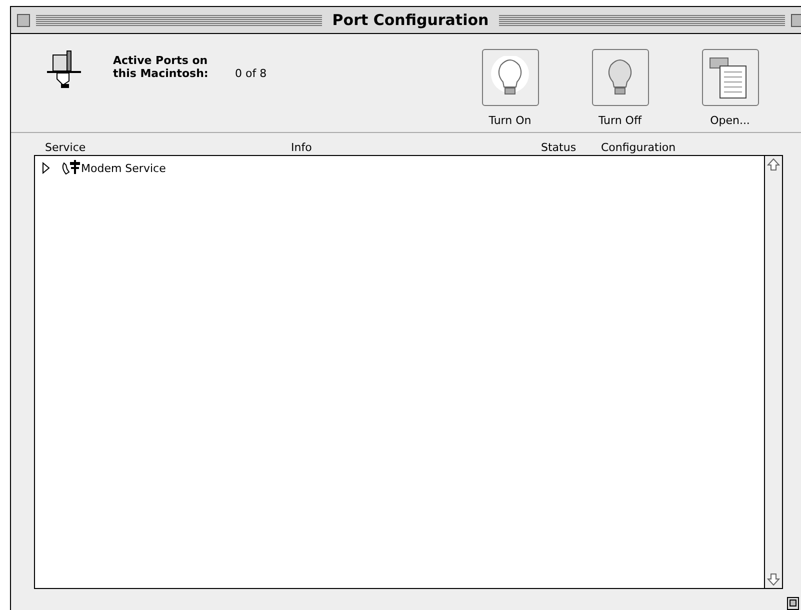 The image size is (801, 610). I want to click on column-header: Configuration, so click(638, 147).